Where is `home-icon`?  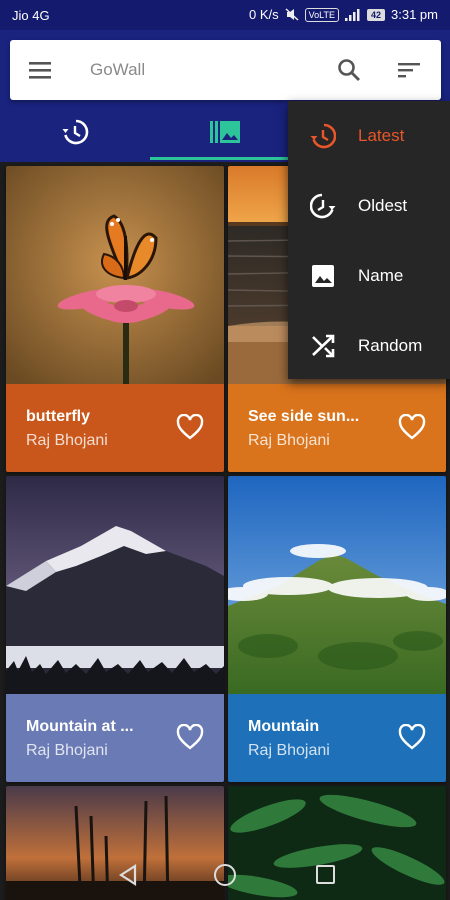
home-icon is located at coordinates (225, 875).